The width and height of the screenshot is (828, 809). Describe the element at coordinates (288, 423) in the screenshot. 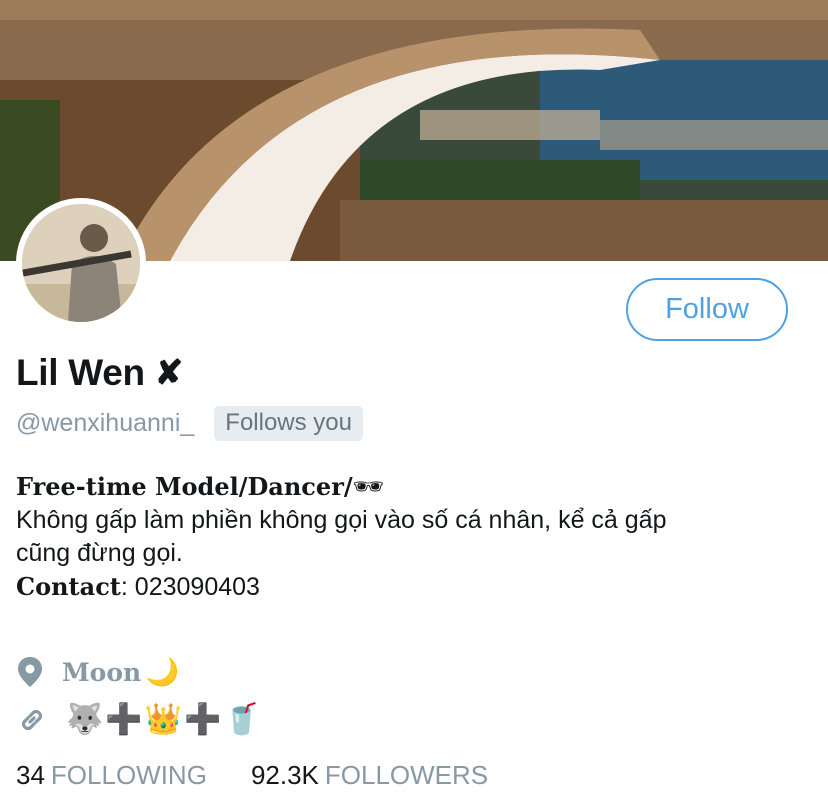

I see `follows-you-badge: Follows you` at that location.